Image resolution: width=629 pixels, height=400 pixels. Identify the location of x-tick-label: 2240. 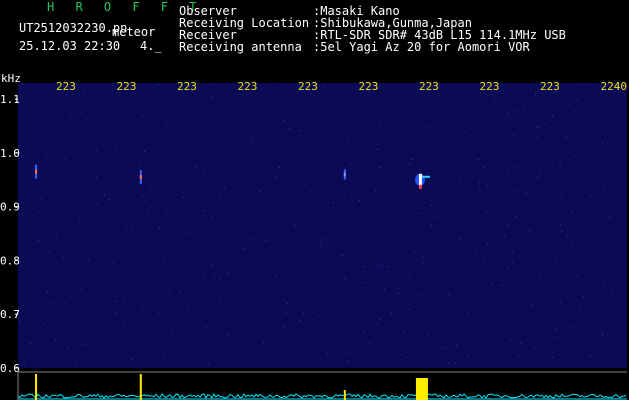
(614, 86).